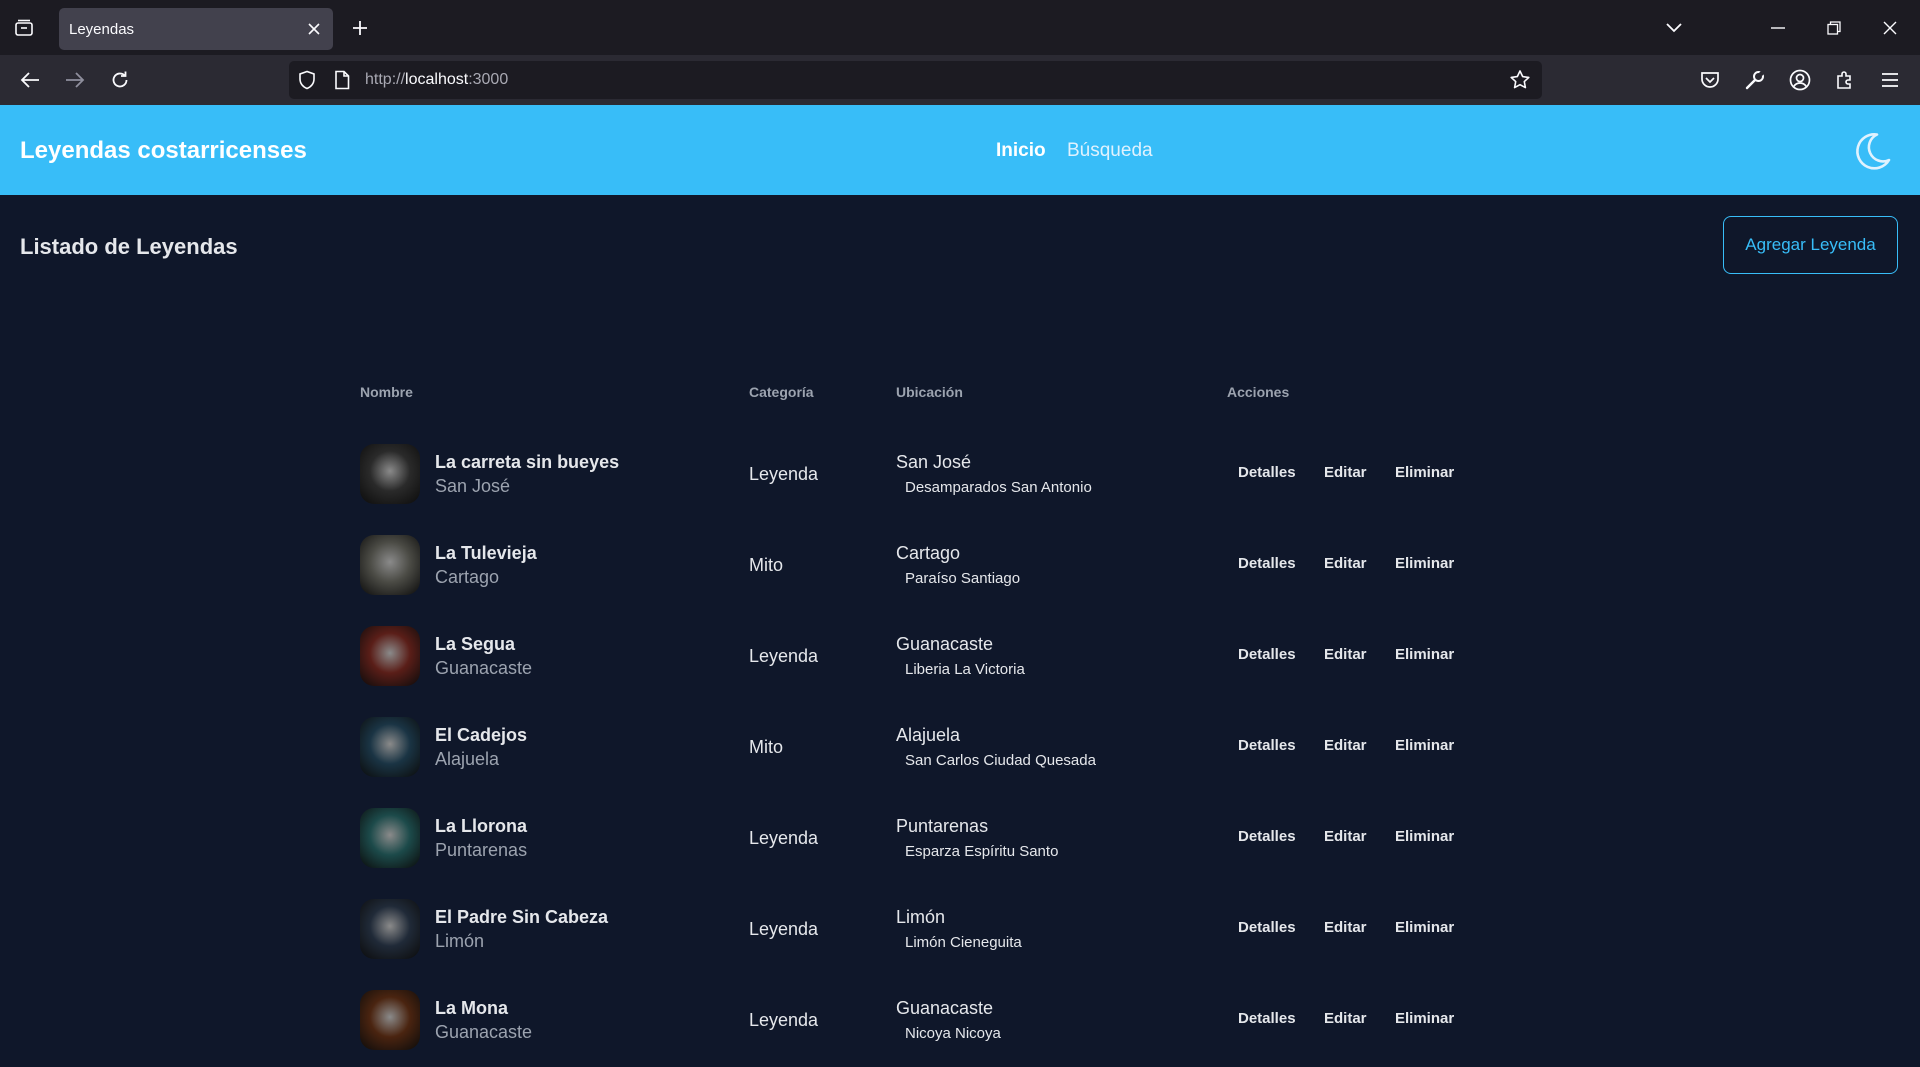 The width and height of the screenshot is (1920, 1067). What do you see at coordinates (921, 917) in the screenshot?
I see `location-province: Limón` at bounding box center [921, 917].